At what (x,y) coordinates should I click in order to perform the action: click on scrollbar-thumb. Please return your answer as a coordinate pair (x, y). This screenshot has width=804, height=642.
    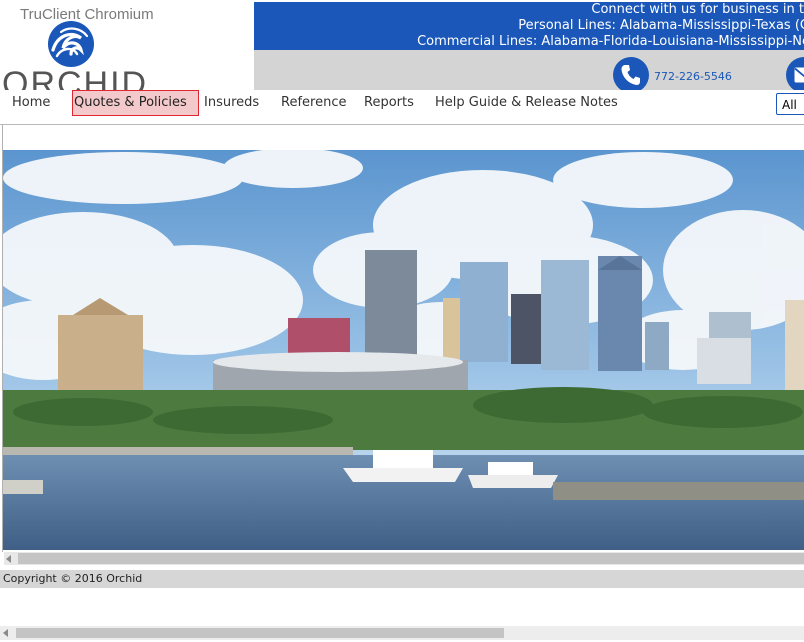
    Looking at the image, I should click on (411, 558).